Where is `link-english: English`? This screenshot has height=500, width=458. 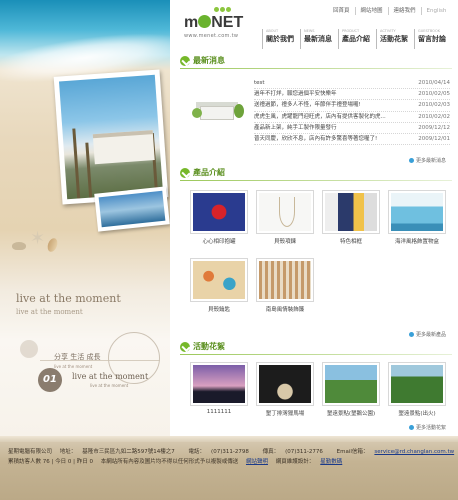 link-english: English is located at coordinates (436, 11).